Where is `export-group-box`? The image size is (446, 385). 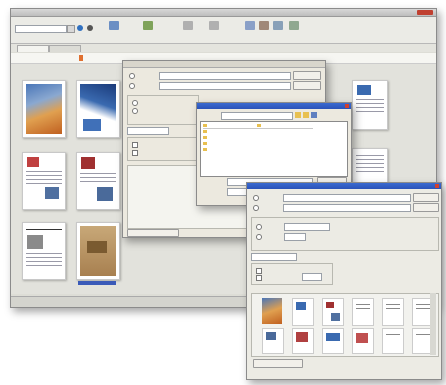 export-group-box is located at coordinates (163, 110).